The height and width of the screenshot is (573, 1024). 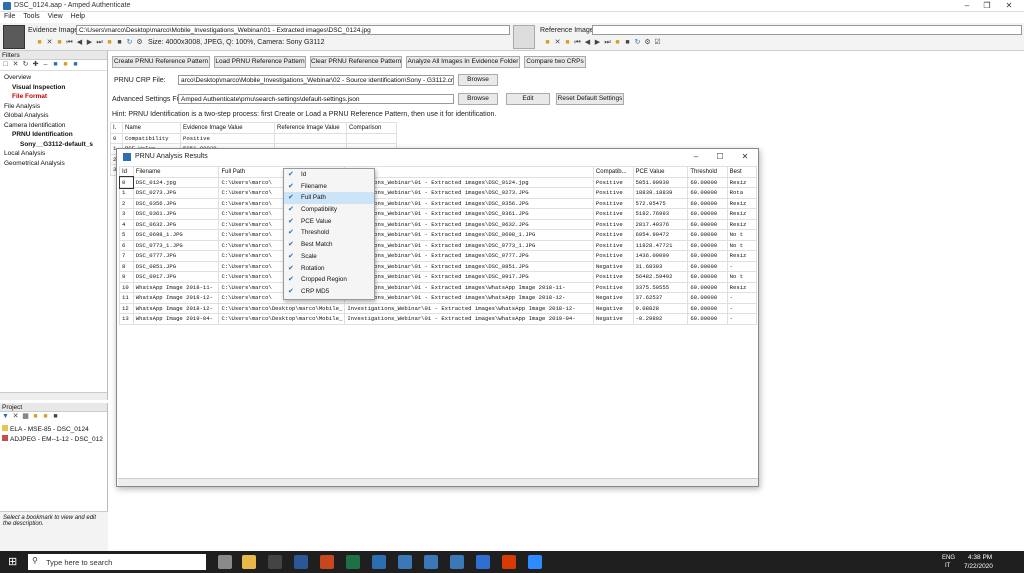 What do you see at coordinates (329, 198) in the screenshot?
I see `context-menu-item: ✔ Full Path` at bounding box center [329, 198].